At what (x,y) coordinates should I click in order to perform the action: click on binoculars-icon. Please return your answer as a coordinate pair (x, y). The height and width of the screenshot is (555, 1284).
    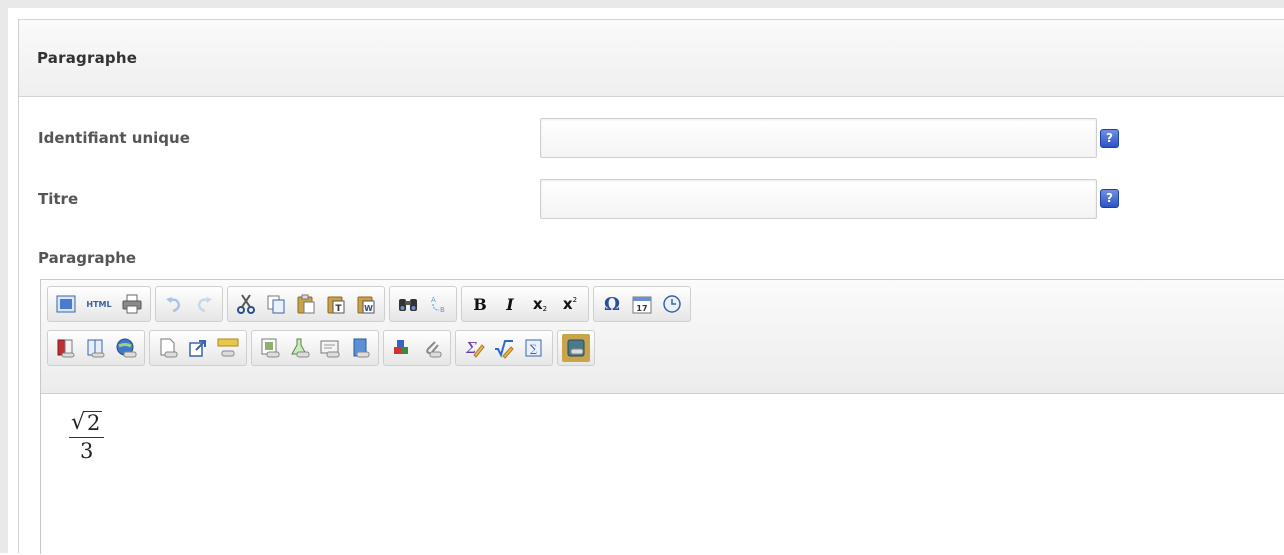
    Looking at the image, I should click on (408, 305).